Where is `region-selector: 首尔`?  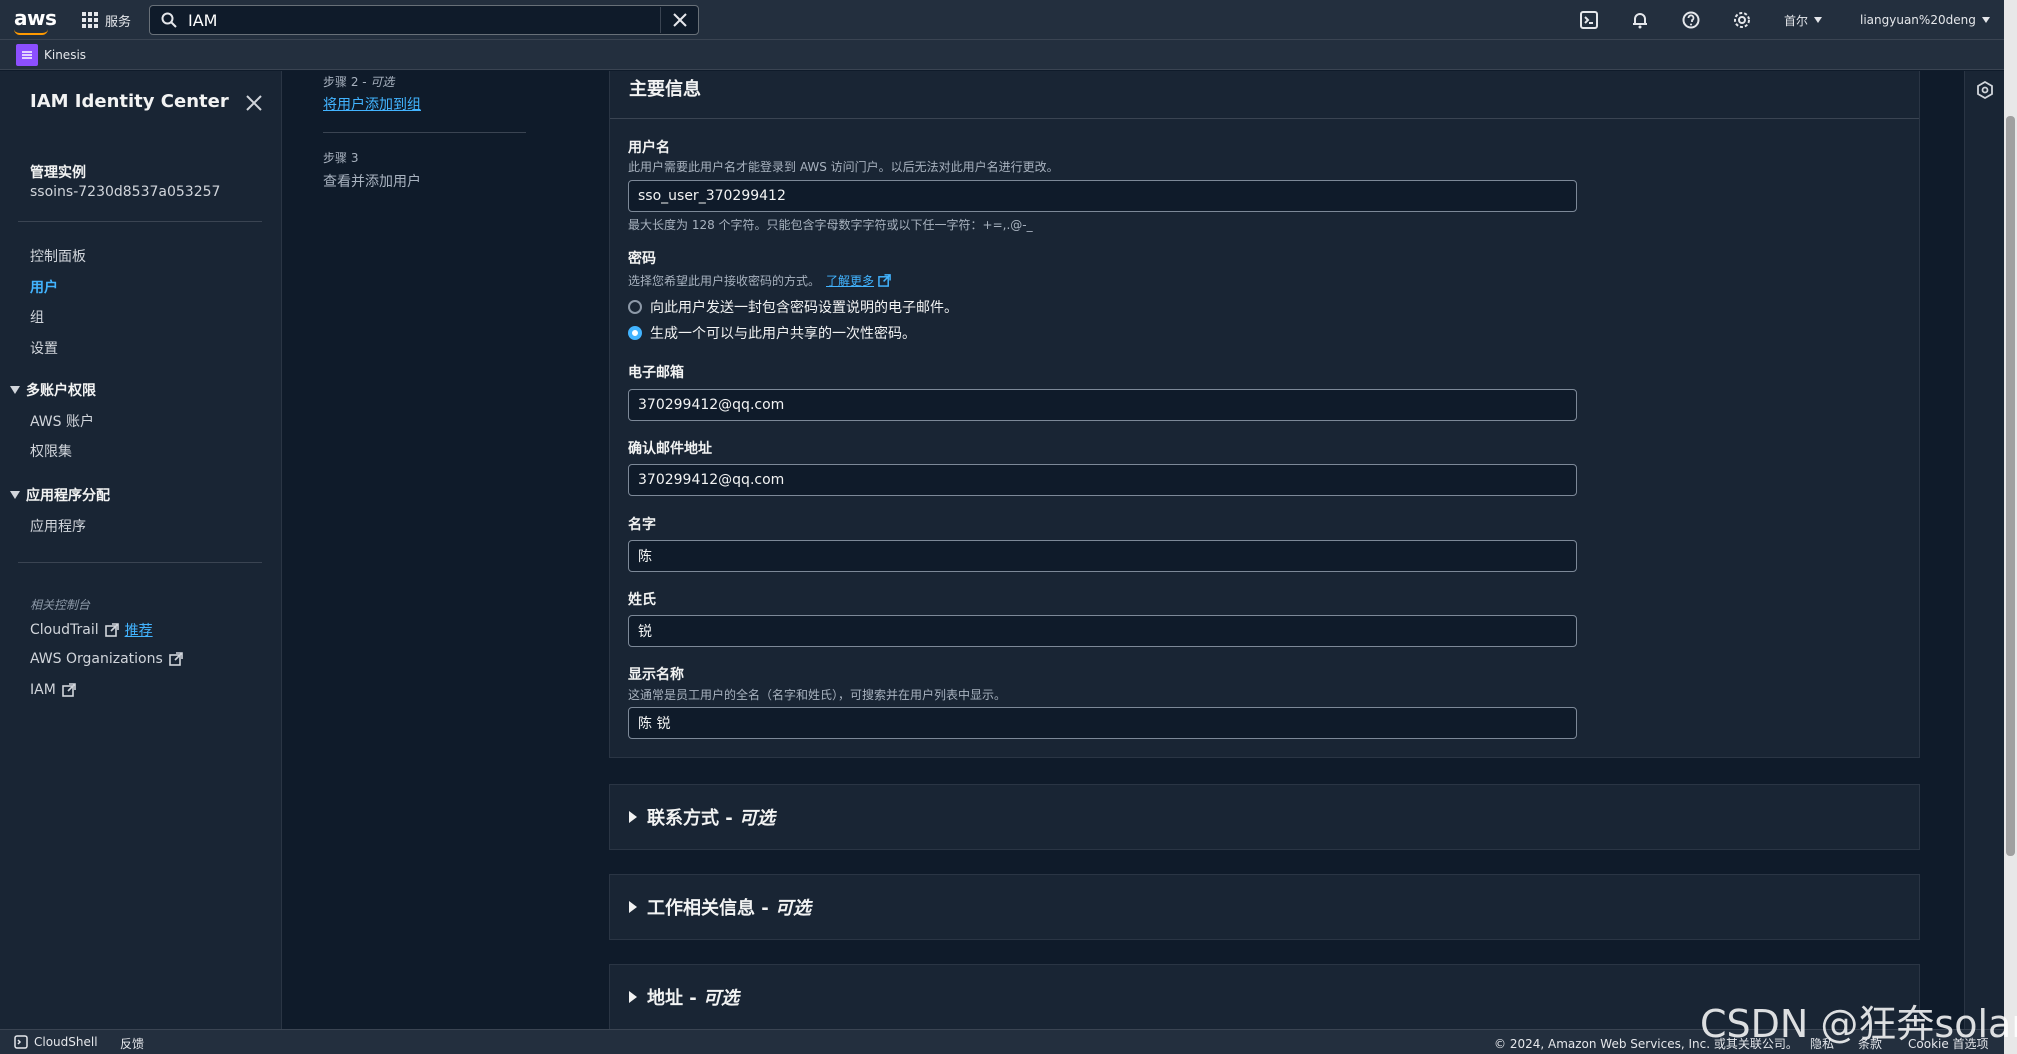
region-selector: 首尔 is located at coordinates (1803, 20).